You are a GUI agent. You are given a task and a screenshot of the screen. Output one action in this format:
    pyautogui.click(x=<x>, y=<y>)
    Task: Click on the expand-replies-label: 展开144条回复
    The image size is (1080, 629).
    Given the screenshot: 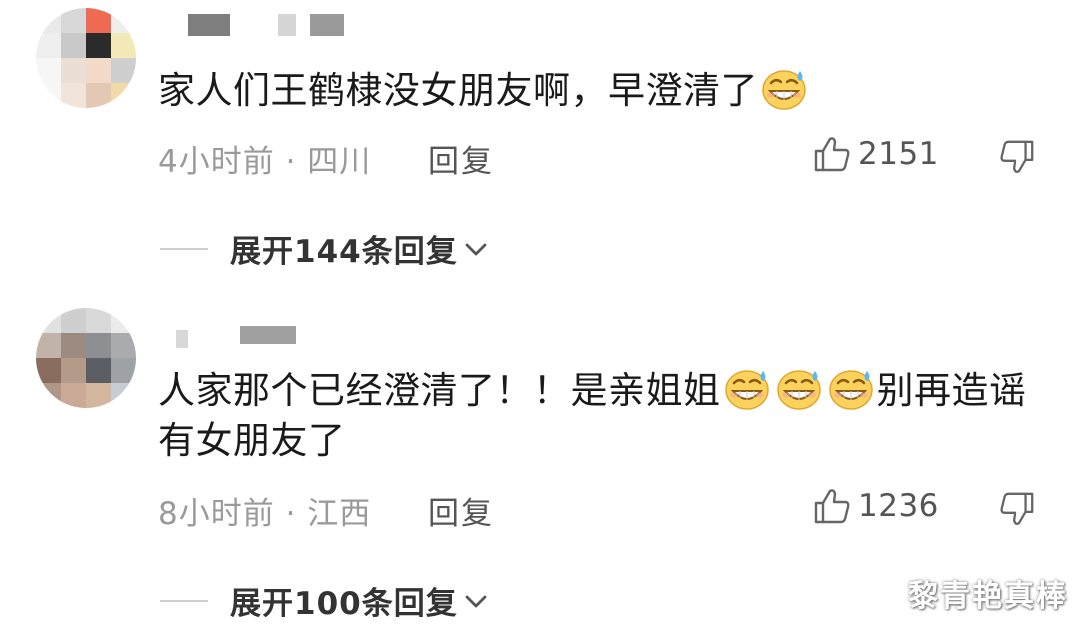 What is the action you would take?
    pyautogui.click(x=344, y=252)
    